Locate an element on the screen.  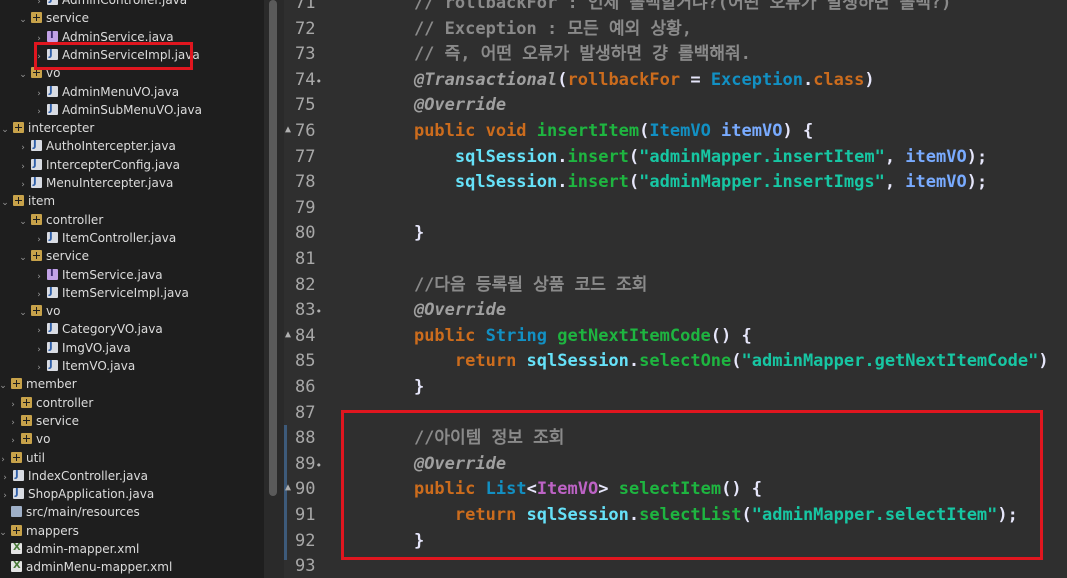
explorer-scrollbar-thumb is located at coordinates (273, 248).